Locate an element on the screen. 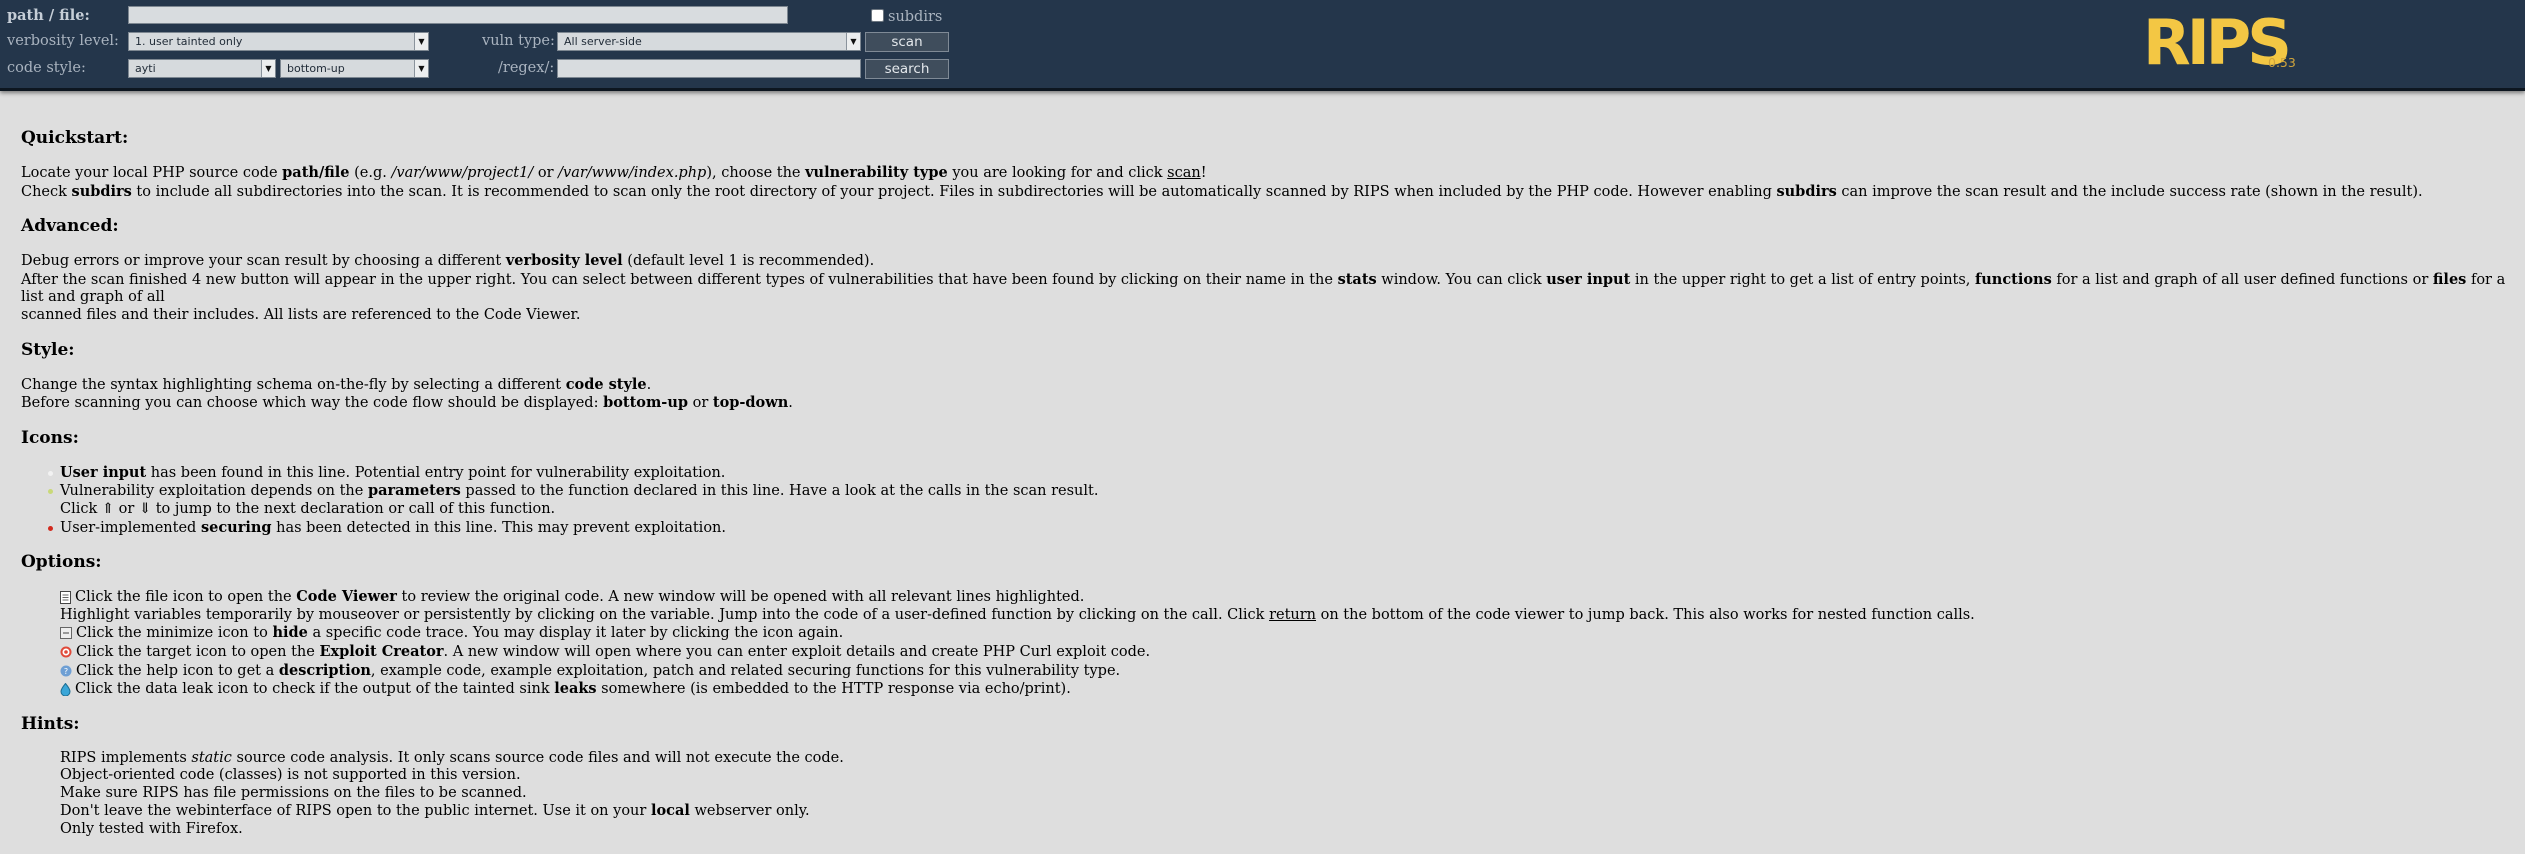  subdirs-label: subdirs is located at coordinates (915, 17).